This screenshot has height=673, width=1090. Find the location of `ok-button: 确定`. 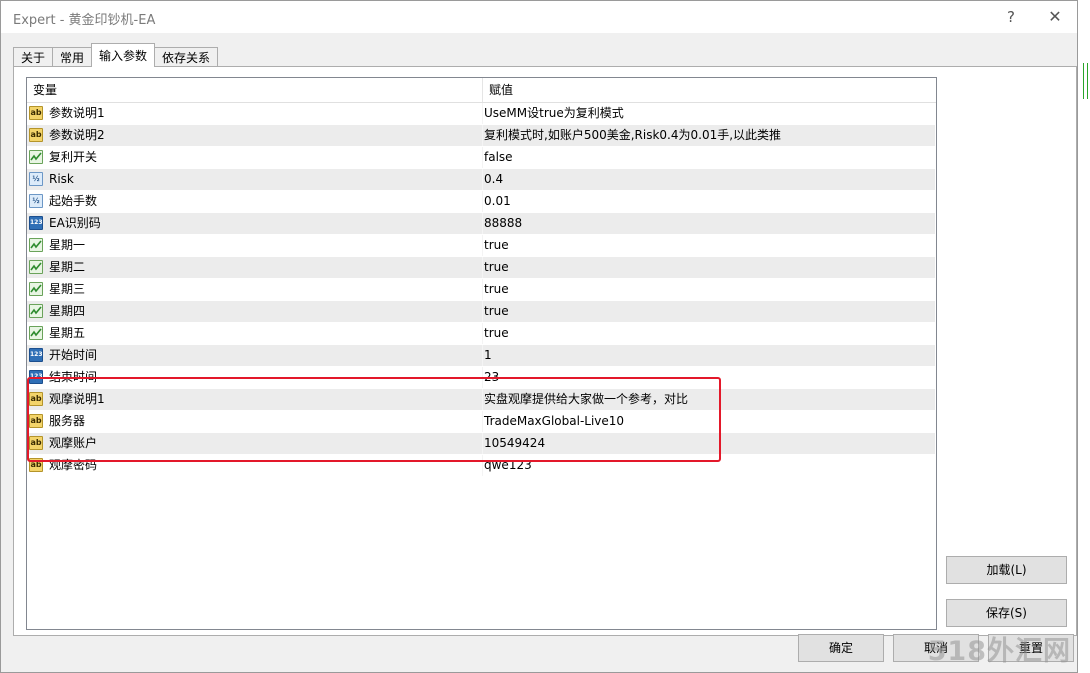

ok-button: 确定 is located at coordinates (841, 648).